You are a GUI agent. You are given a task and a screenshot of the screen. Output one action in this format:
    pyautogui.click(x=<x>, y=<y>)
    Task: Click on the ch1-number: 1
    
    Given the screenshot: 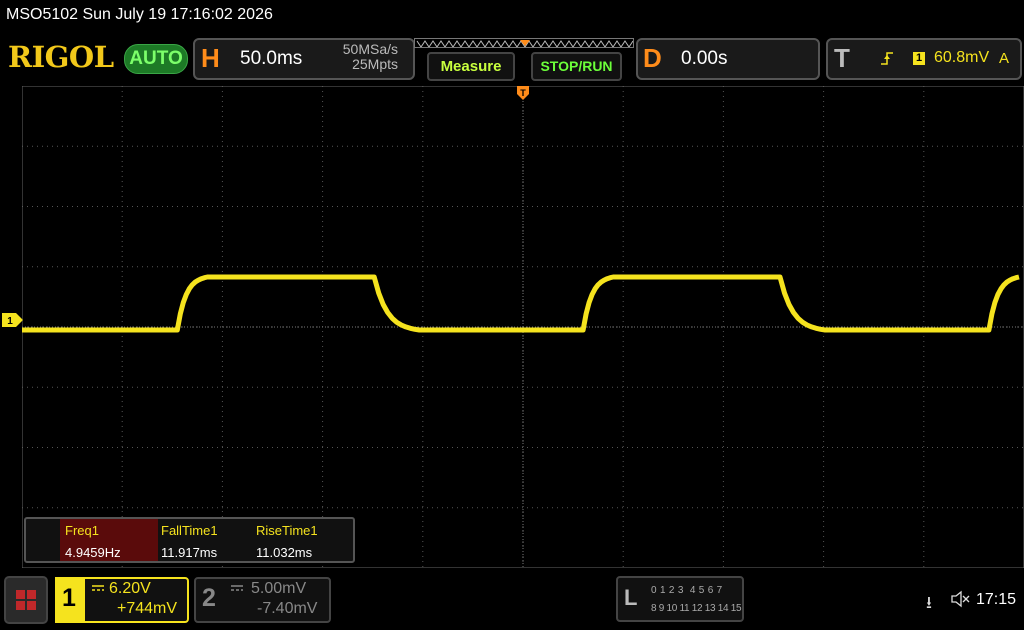 What is the action you would take?
    pyautogui.click(x=69, y=598)
    